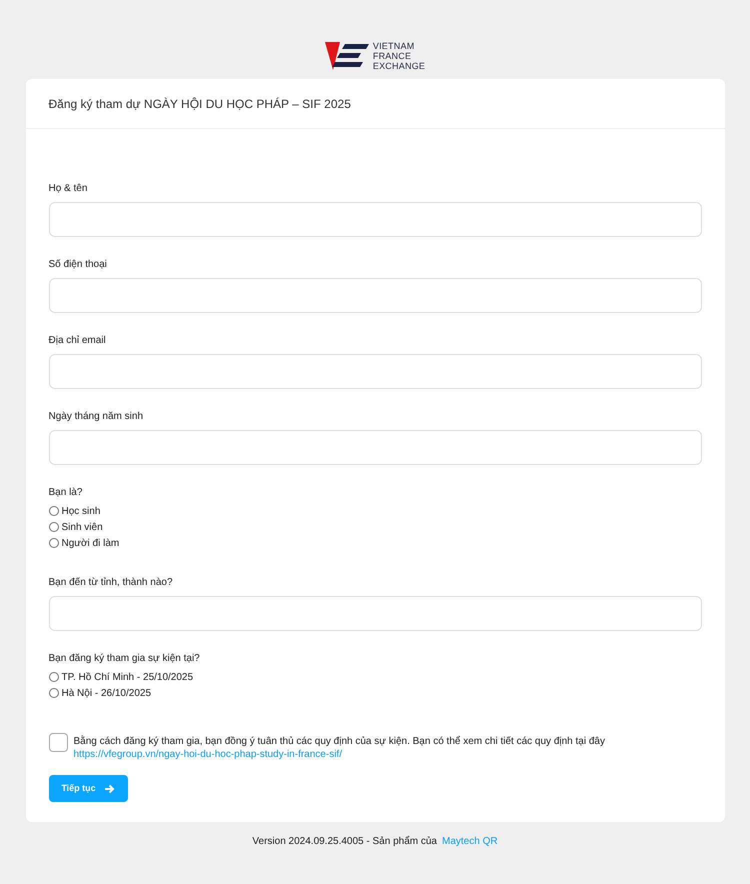  I want to click on field-label: Bạn là?, so click(66, 493).